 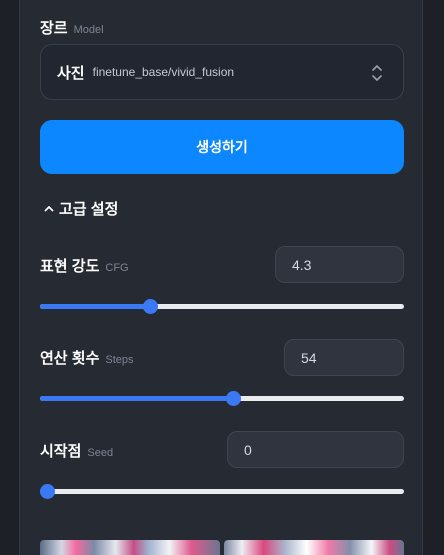 I want to click on seed-slider, so click(x=222, y=492).